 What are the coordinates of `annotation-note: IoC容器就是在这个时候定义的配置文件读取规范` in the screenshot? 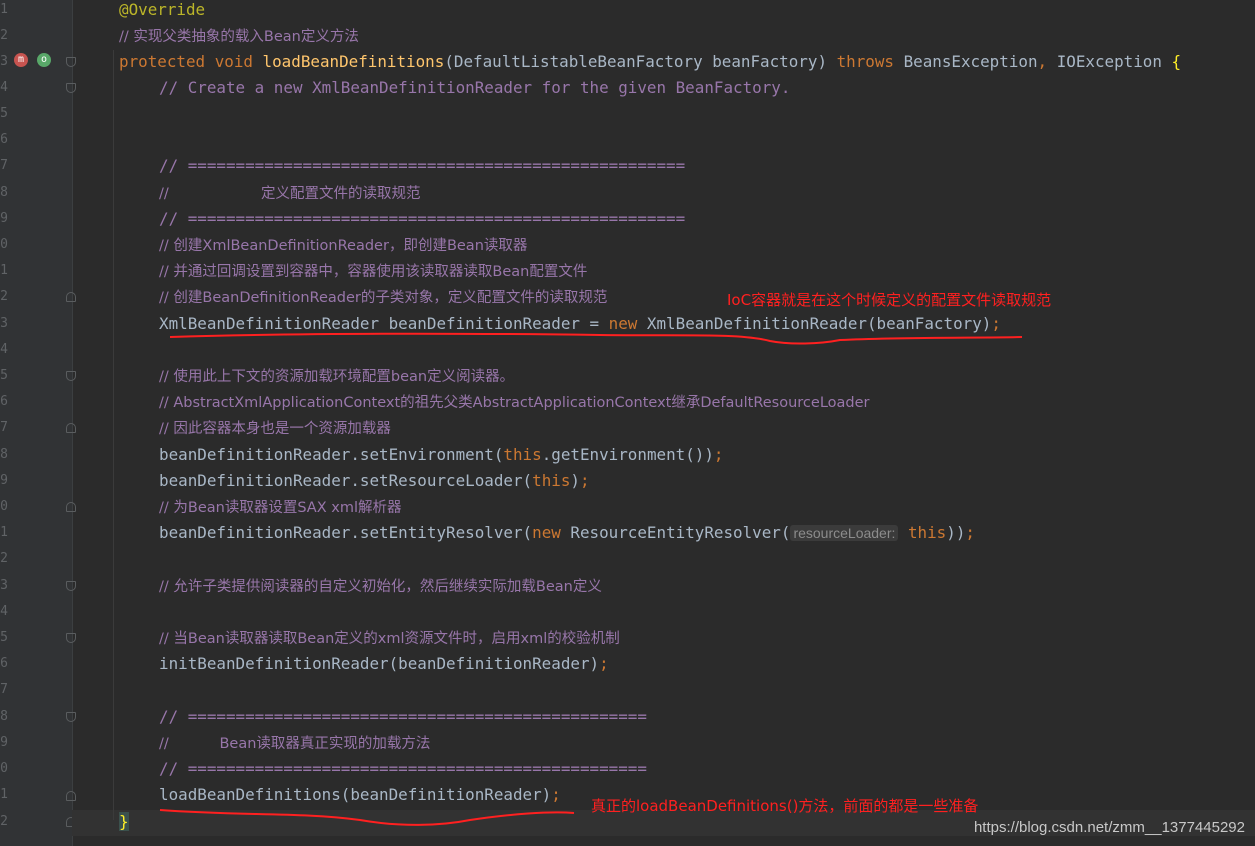 It's located at (889, 300).